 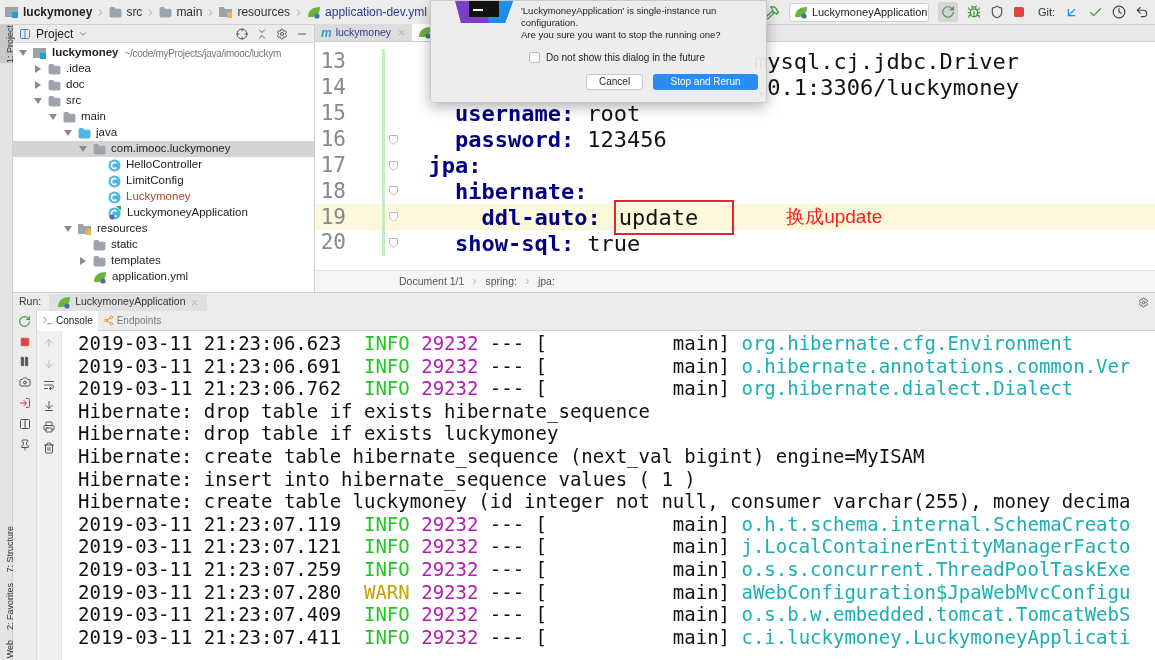 What do you see at coordinates (6, 549) in the screenshot?
I see `side-tab: 7: Structure` at bounding box center [6, 549].